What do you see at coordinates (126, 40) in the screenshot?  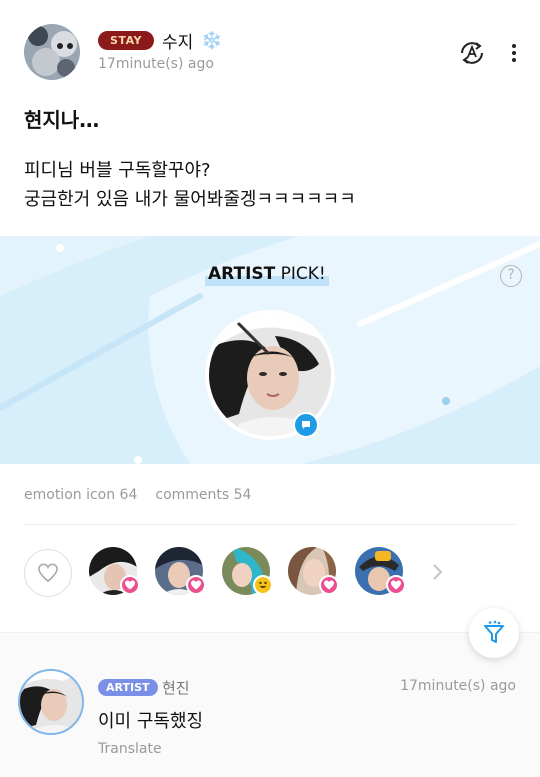 I see `stay-badge: STAY` at bounding box center [126, 40].